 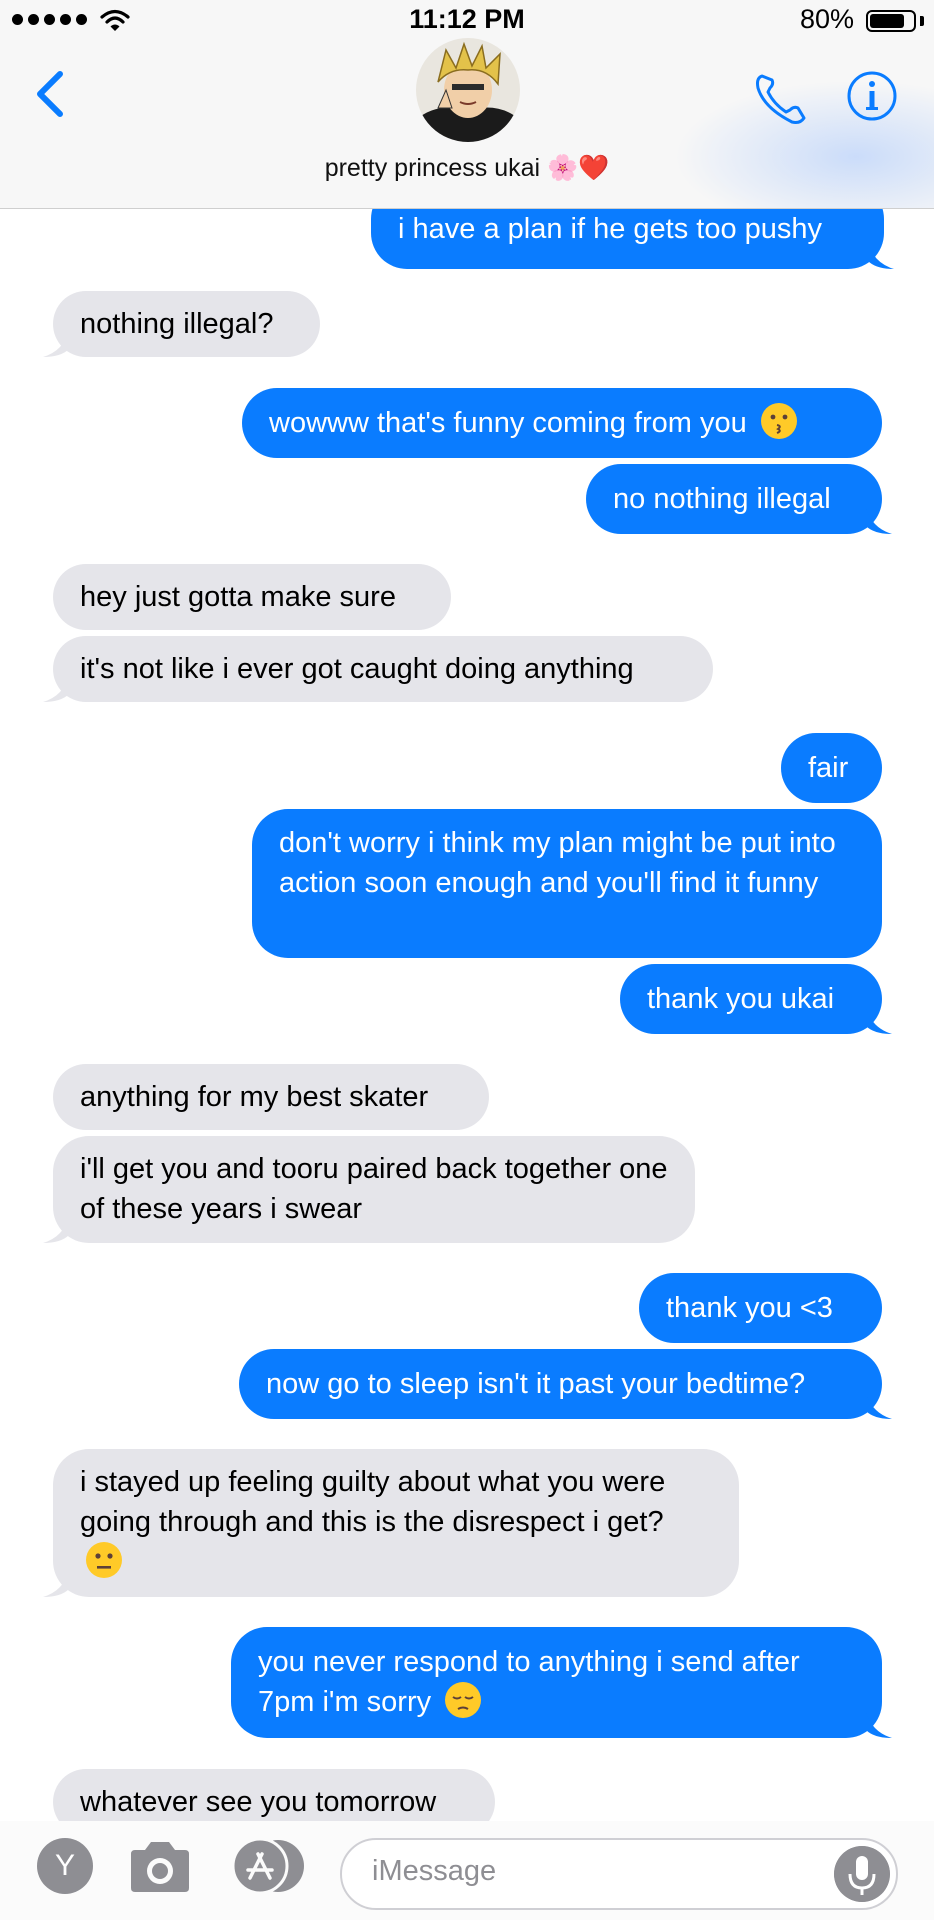 I want to click on pensive-face-emoji, so click(x=463, y=1700).